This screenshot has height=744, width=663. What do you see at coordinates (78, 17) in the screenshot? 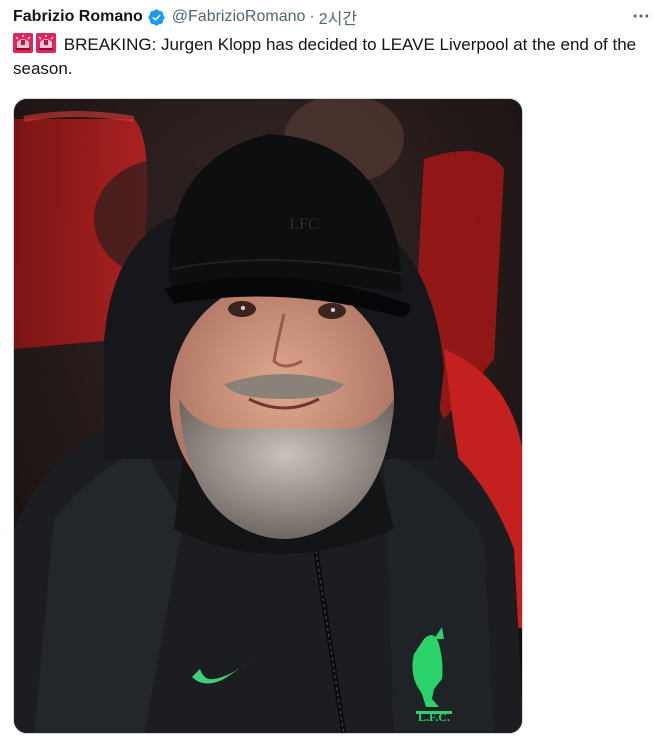
I see `author-display-name: Fabrizio Romano` at bounding box center [78, 17].